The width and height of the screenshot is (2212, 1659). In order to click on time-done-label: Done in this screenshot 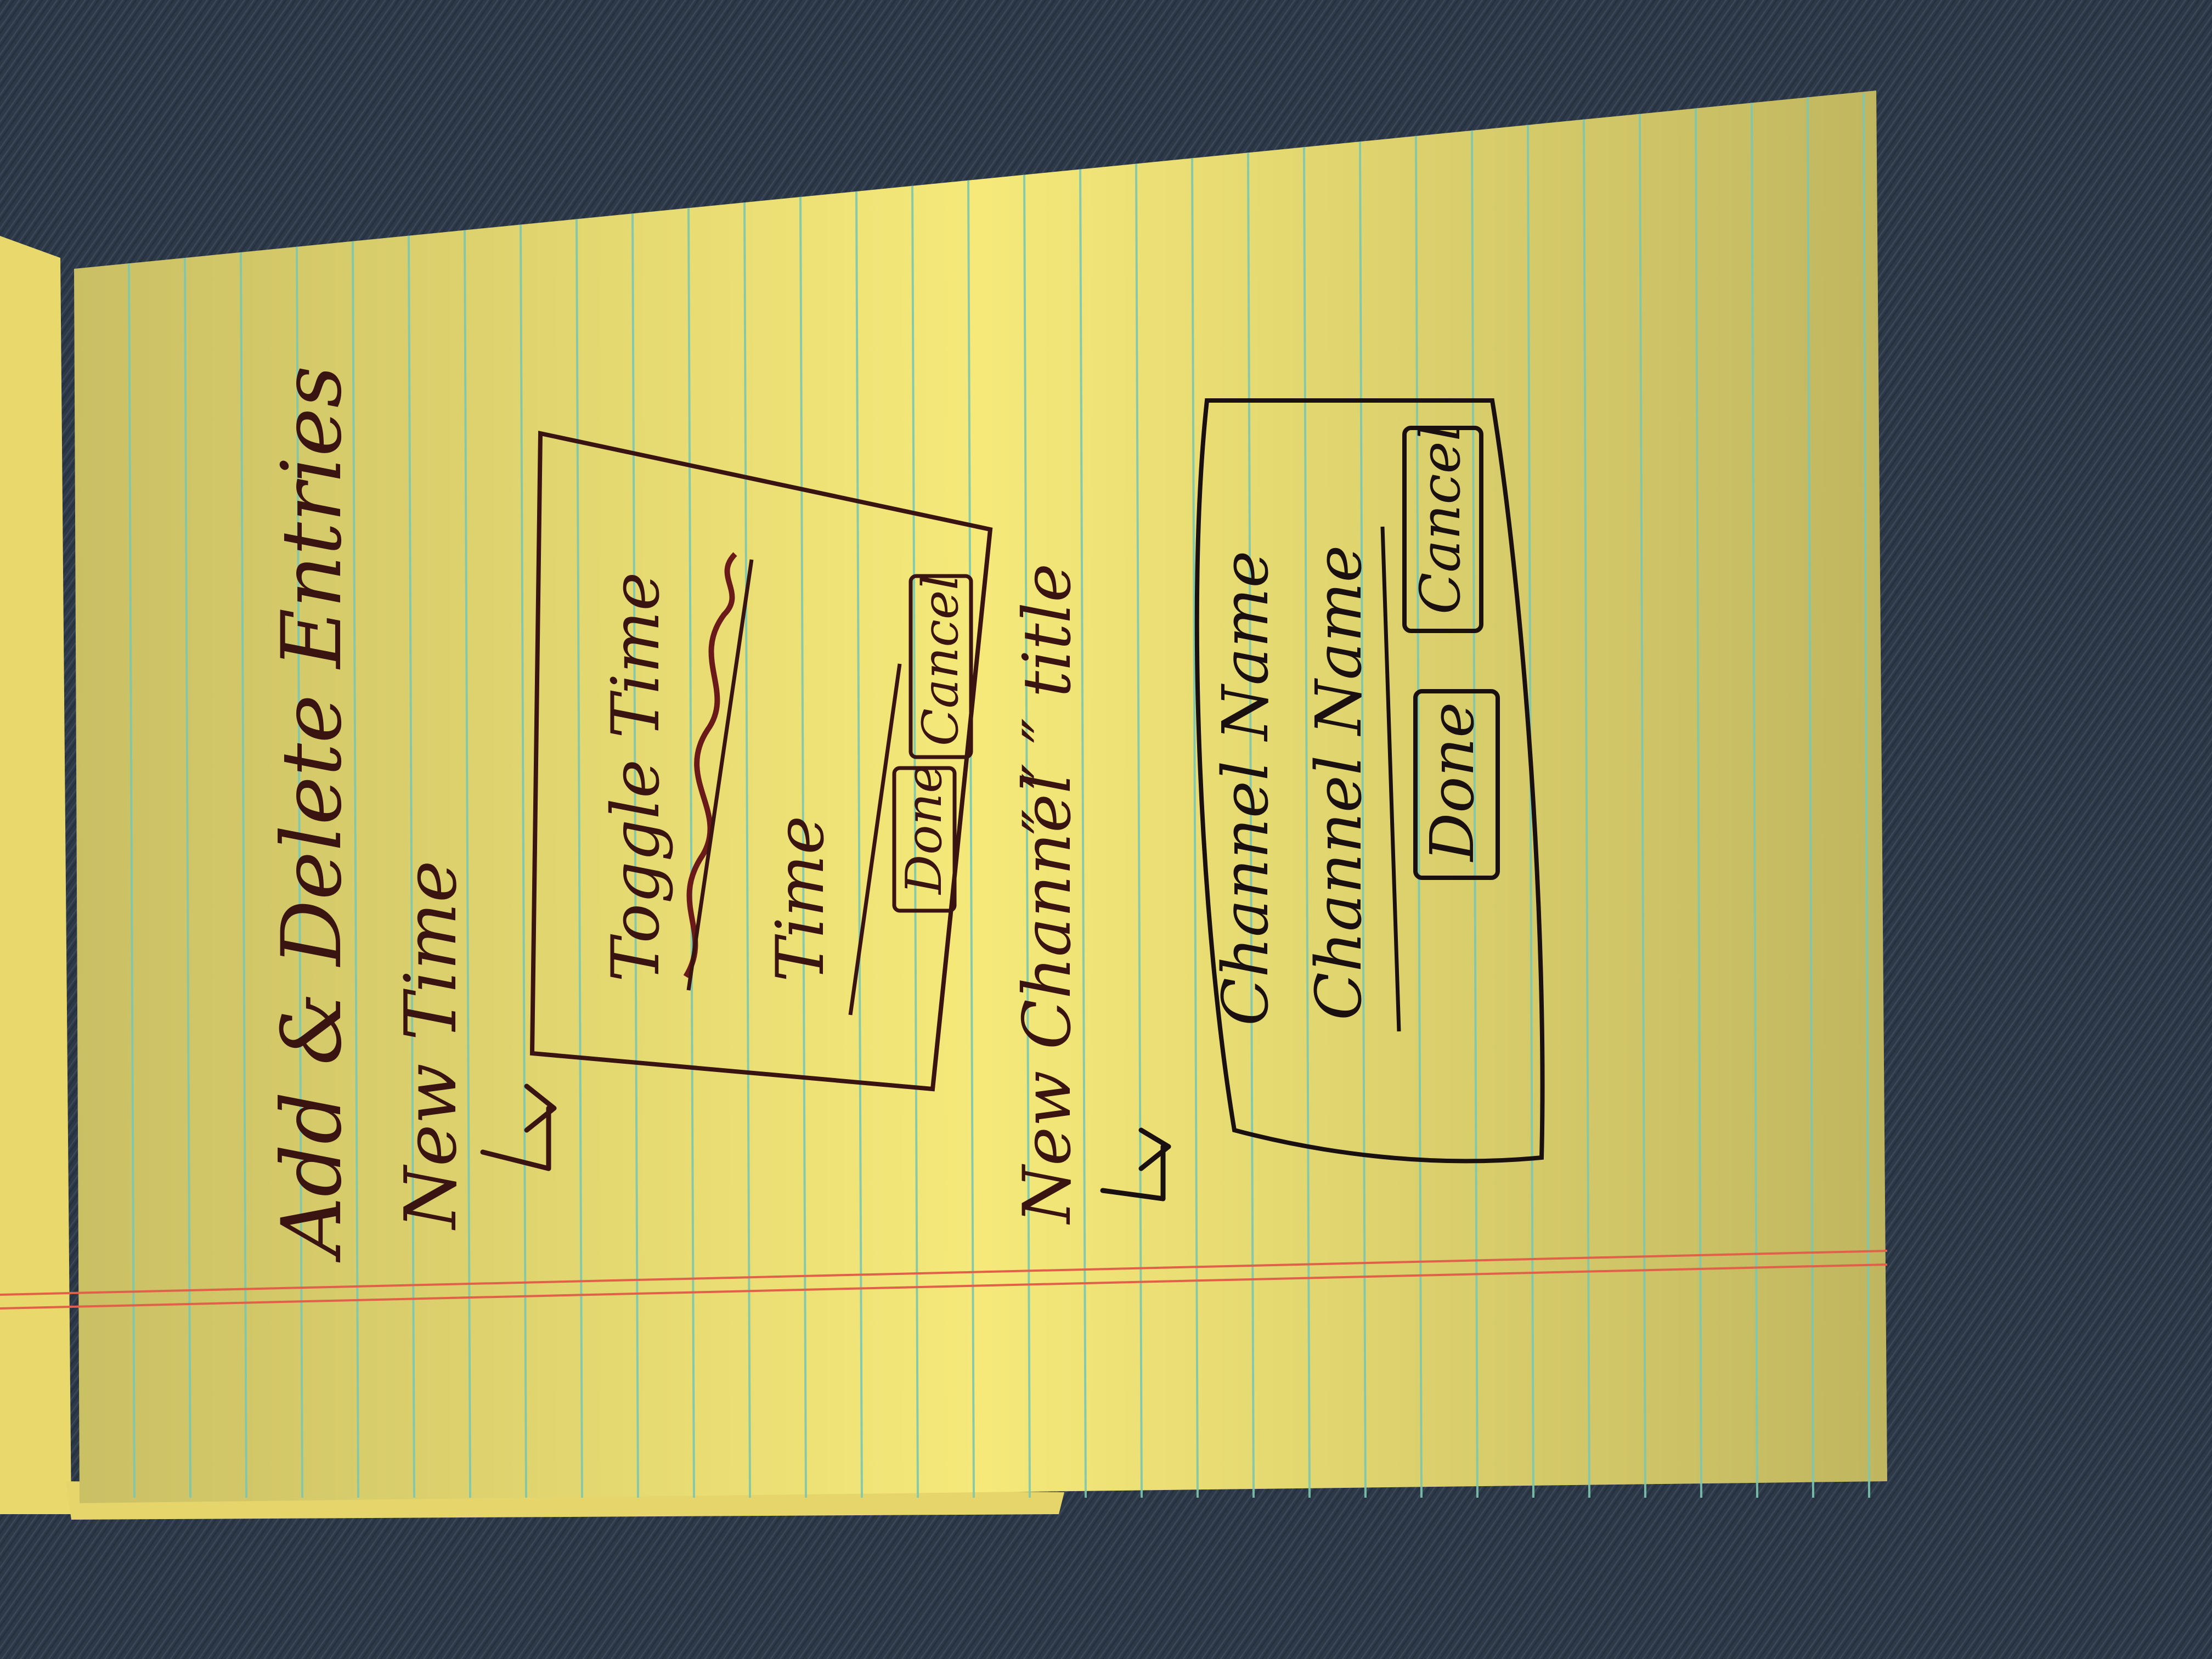, I will do `click(924, 830)`.